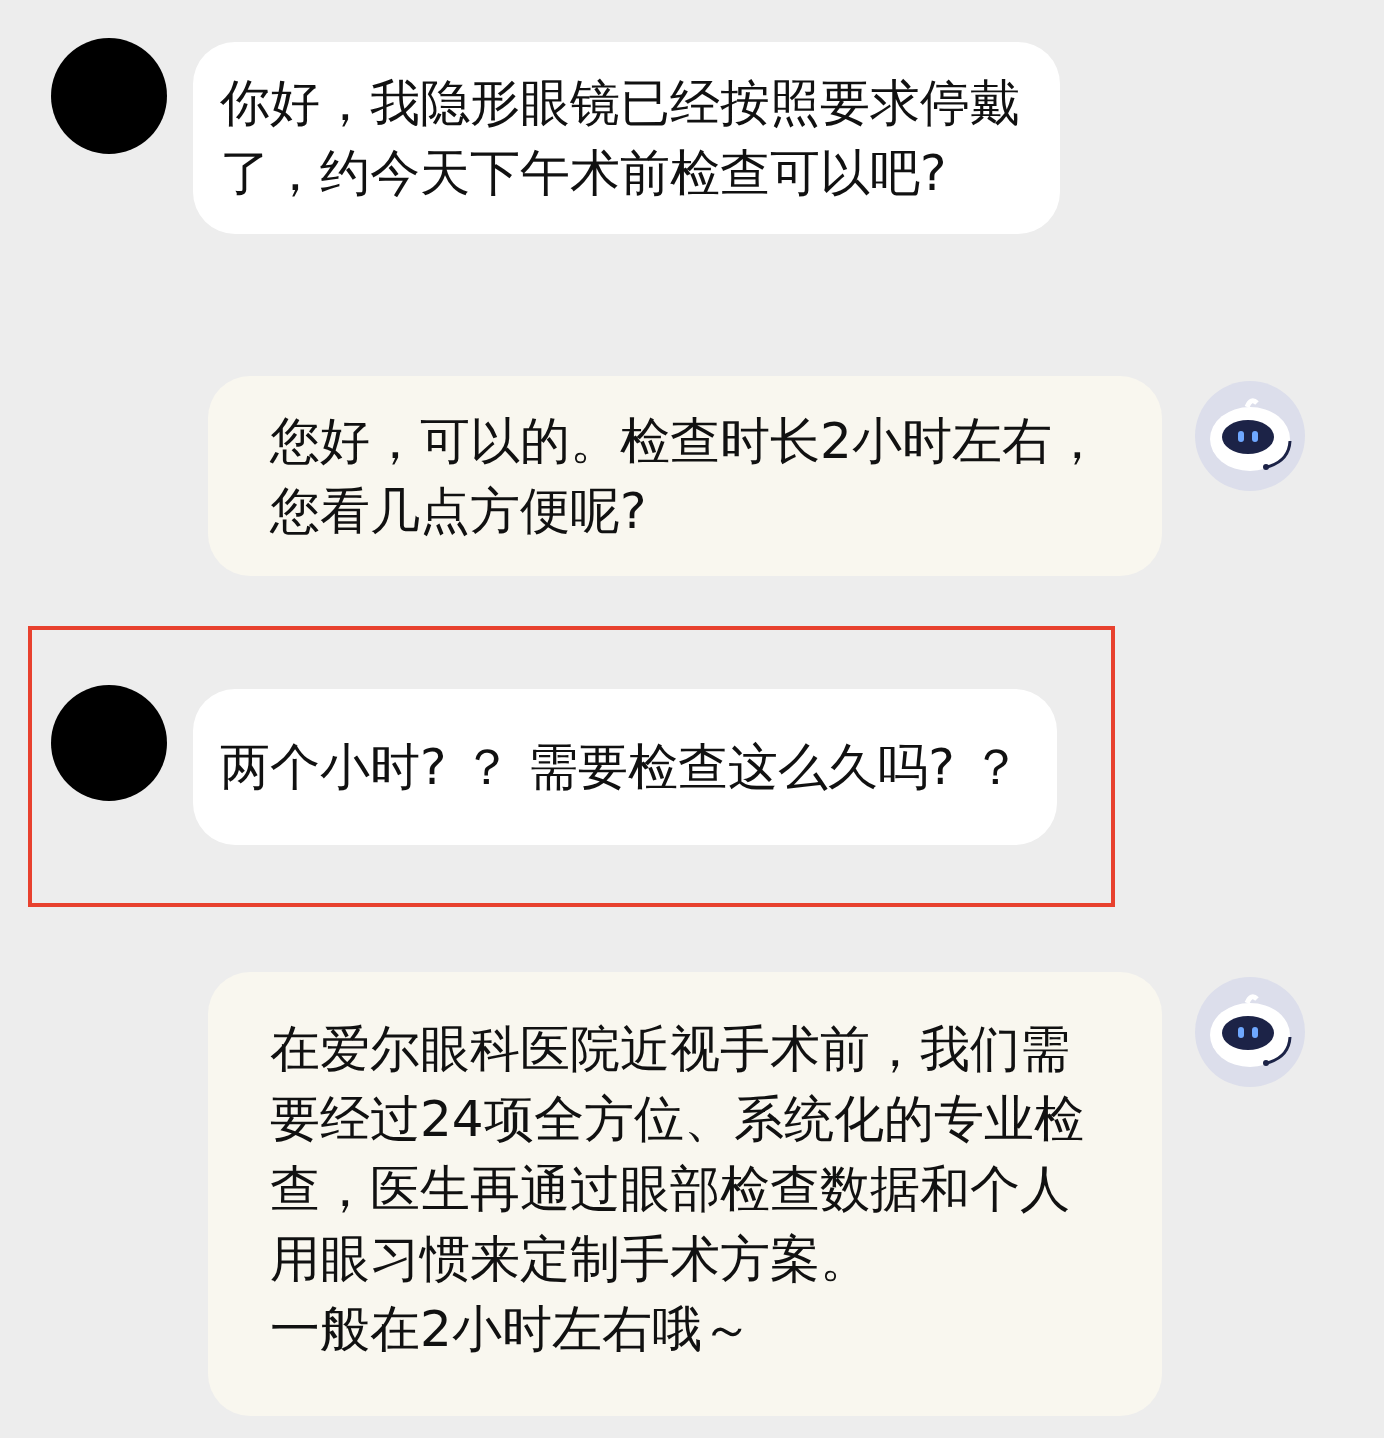 The image size is (1384, 1438). Describe the element at coordinates (686, 476) in the screenshot. I see `message-text: 您好，可以的。检查时长2小时左右，您看几点方便呢?` at that location.